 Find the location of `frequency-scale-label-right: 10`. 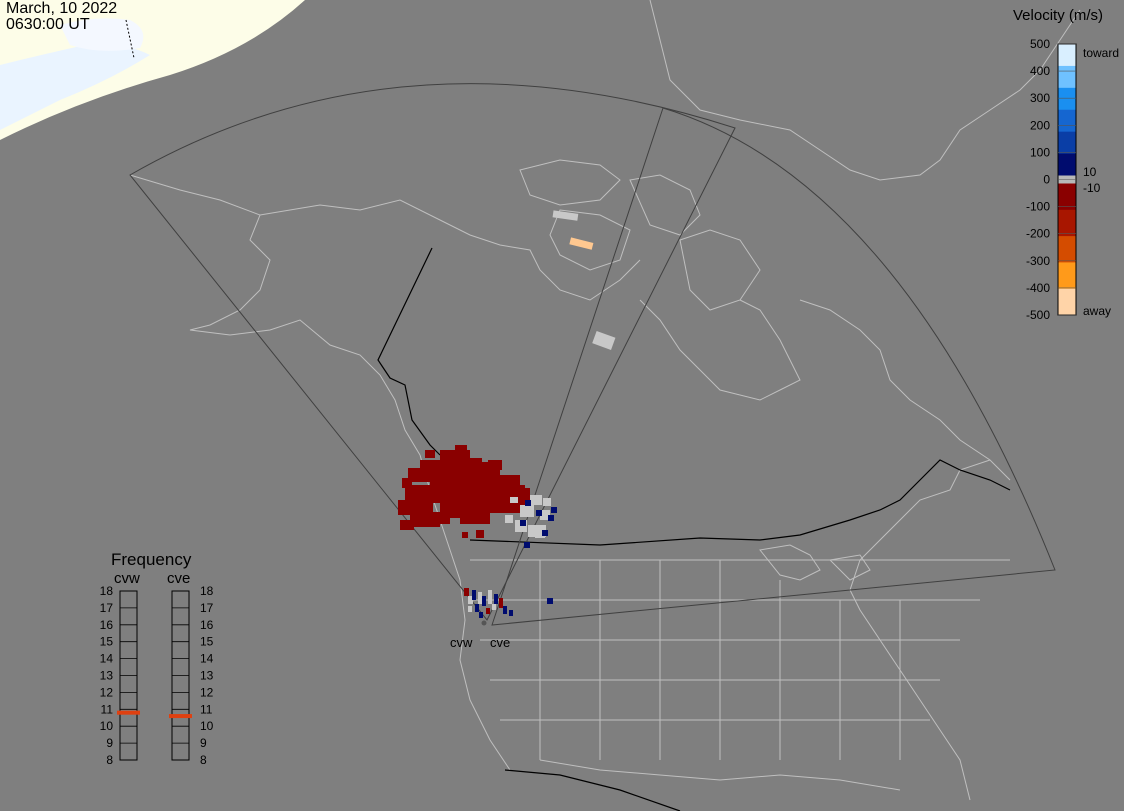

frequency-scale-label-right: 10 is located at coordinates (207, 726).